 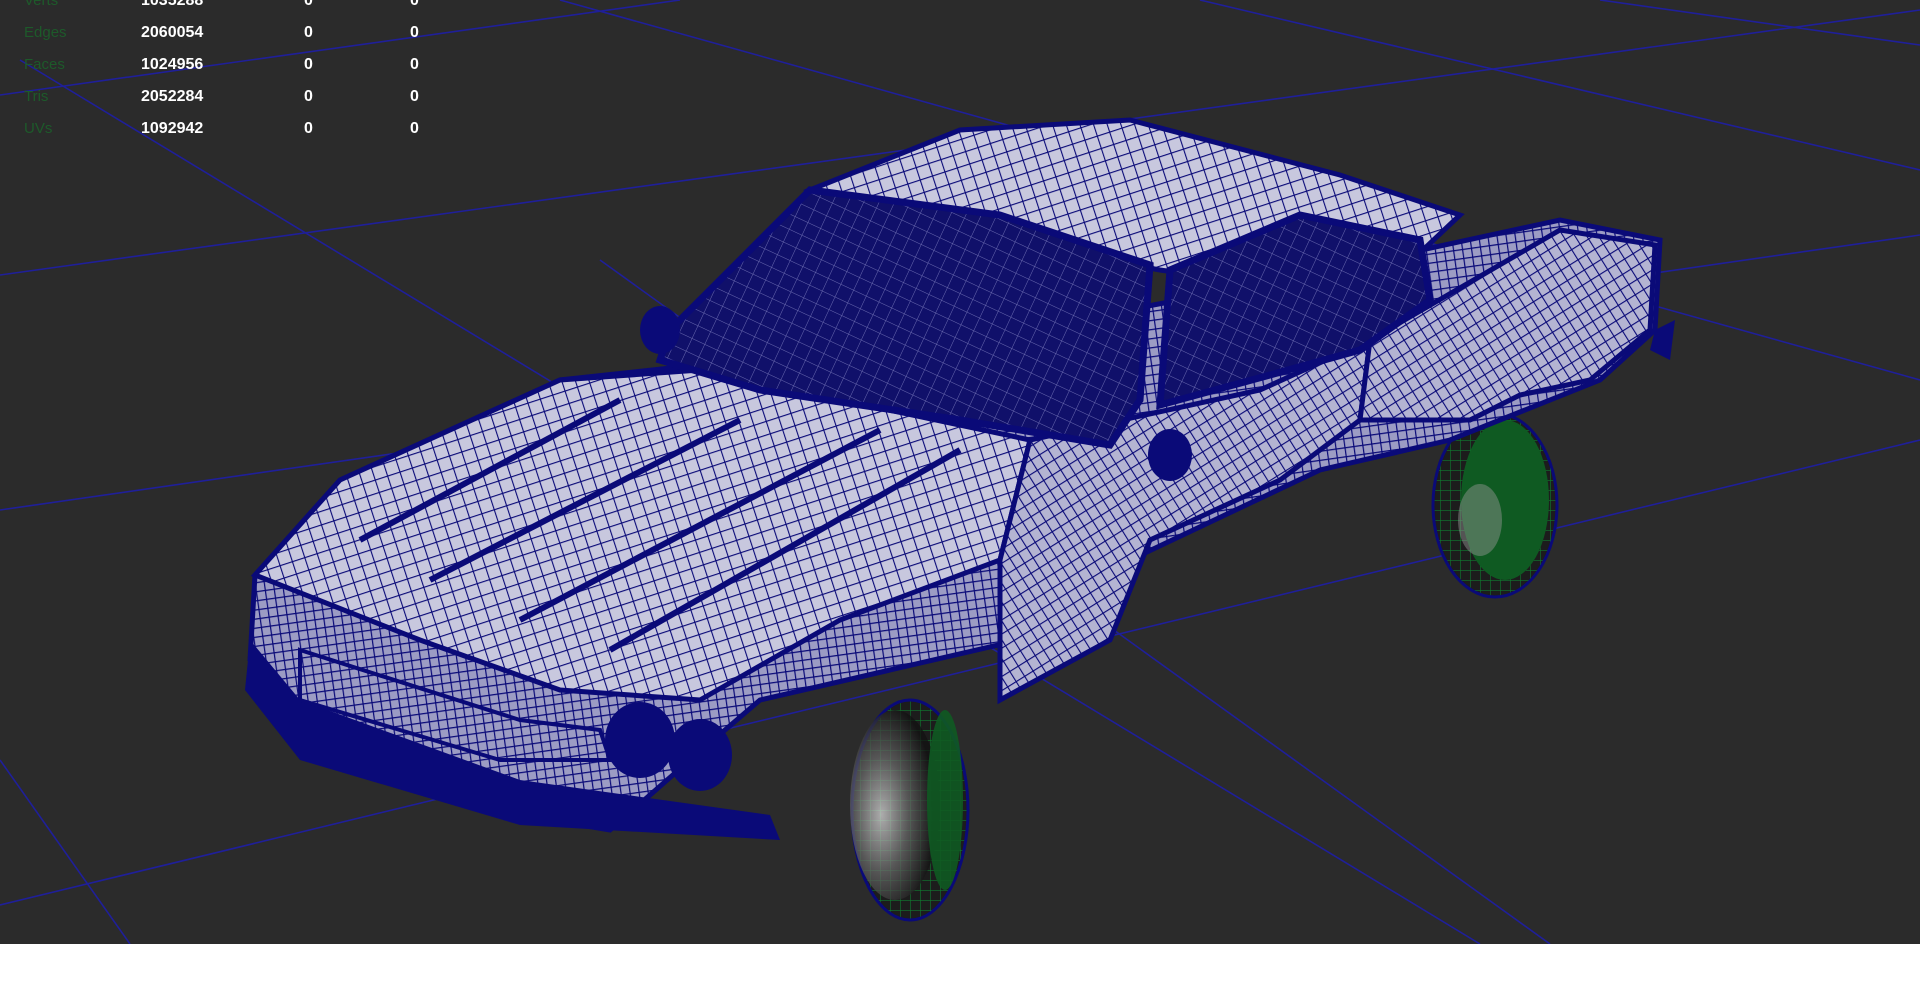 I want to click on hud-label: UVs, so click(x=38, y=128).